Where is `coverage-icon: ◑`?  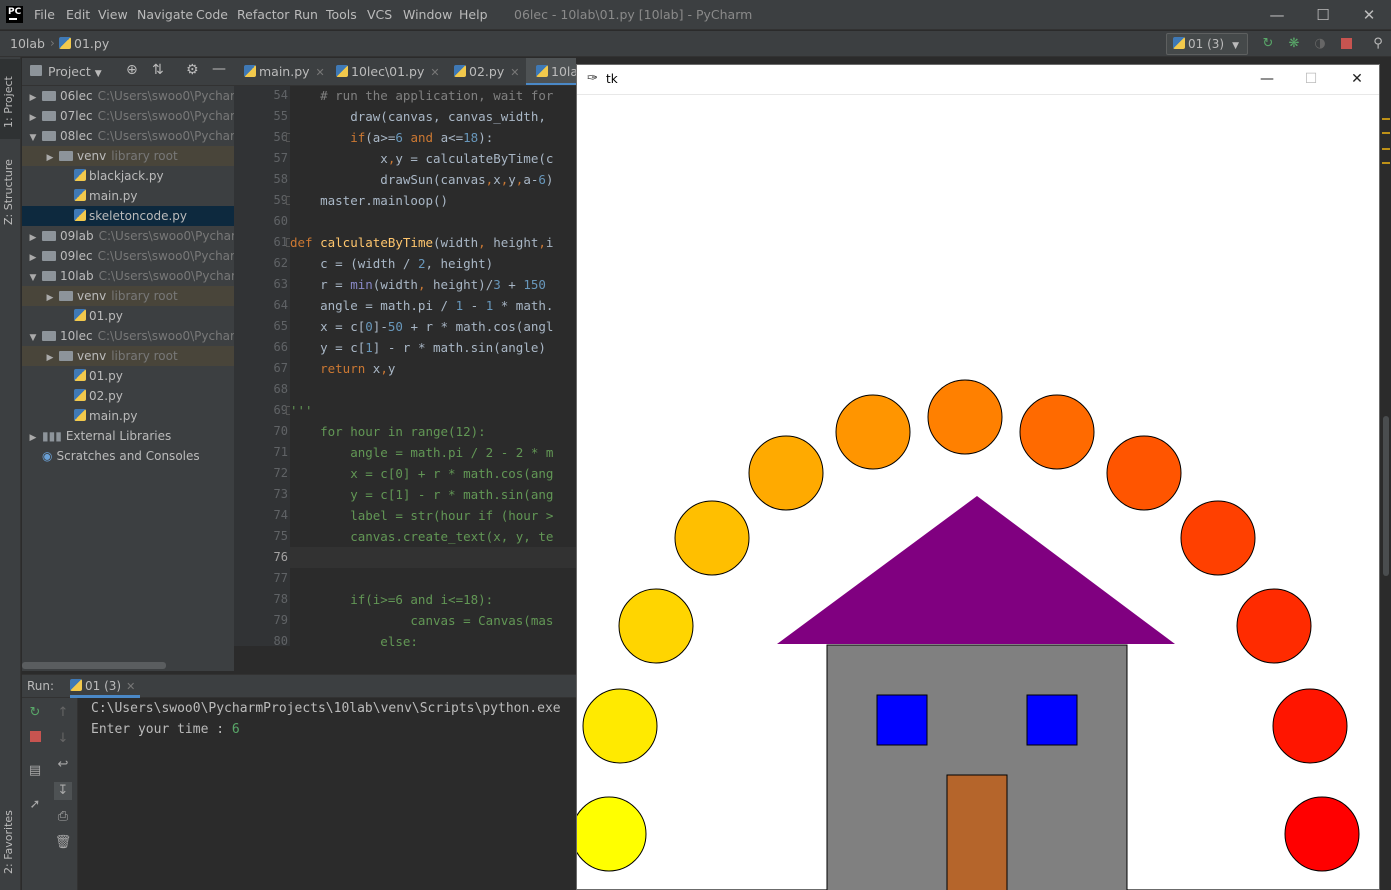
coverage-icon: ◑ is located at coordinates (1320, 44).